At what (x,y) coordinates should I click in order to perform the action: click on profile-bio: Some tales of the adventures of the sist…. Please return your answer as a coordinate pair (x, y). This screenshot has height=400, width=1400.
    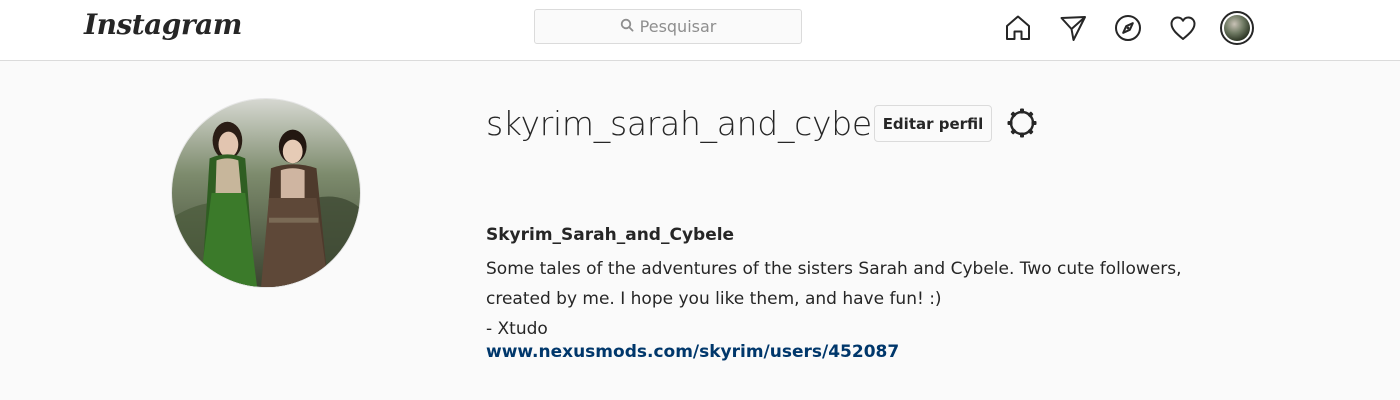
    Looking at the image, I should click on (866, 299).